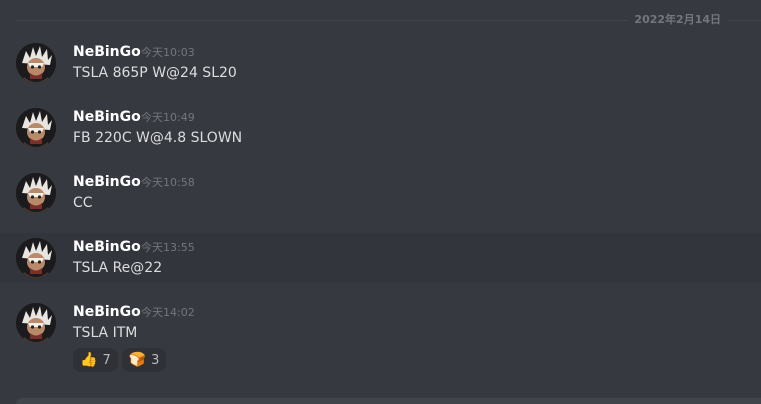 The height and width of the screenshot is (404, 761). I want to click on message-content: TSLA Re@22, so click(118, 268).